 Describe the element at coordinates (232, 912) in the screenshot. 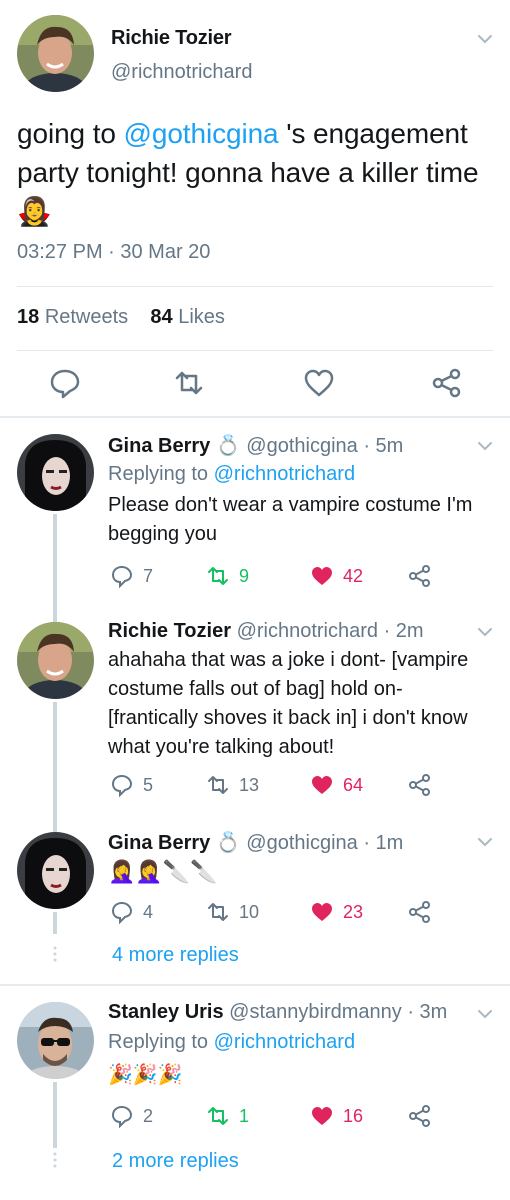

I see `retweet-action: 10` at that location.